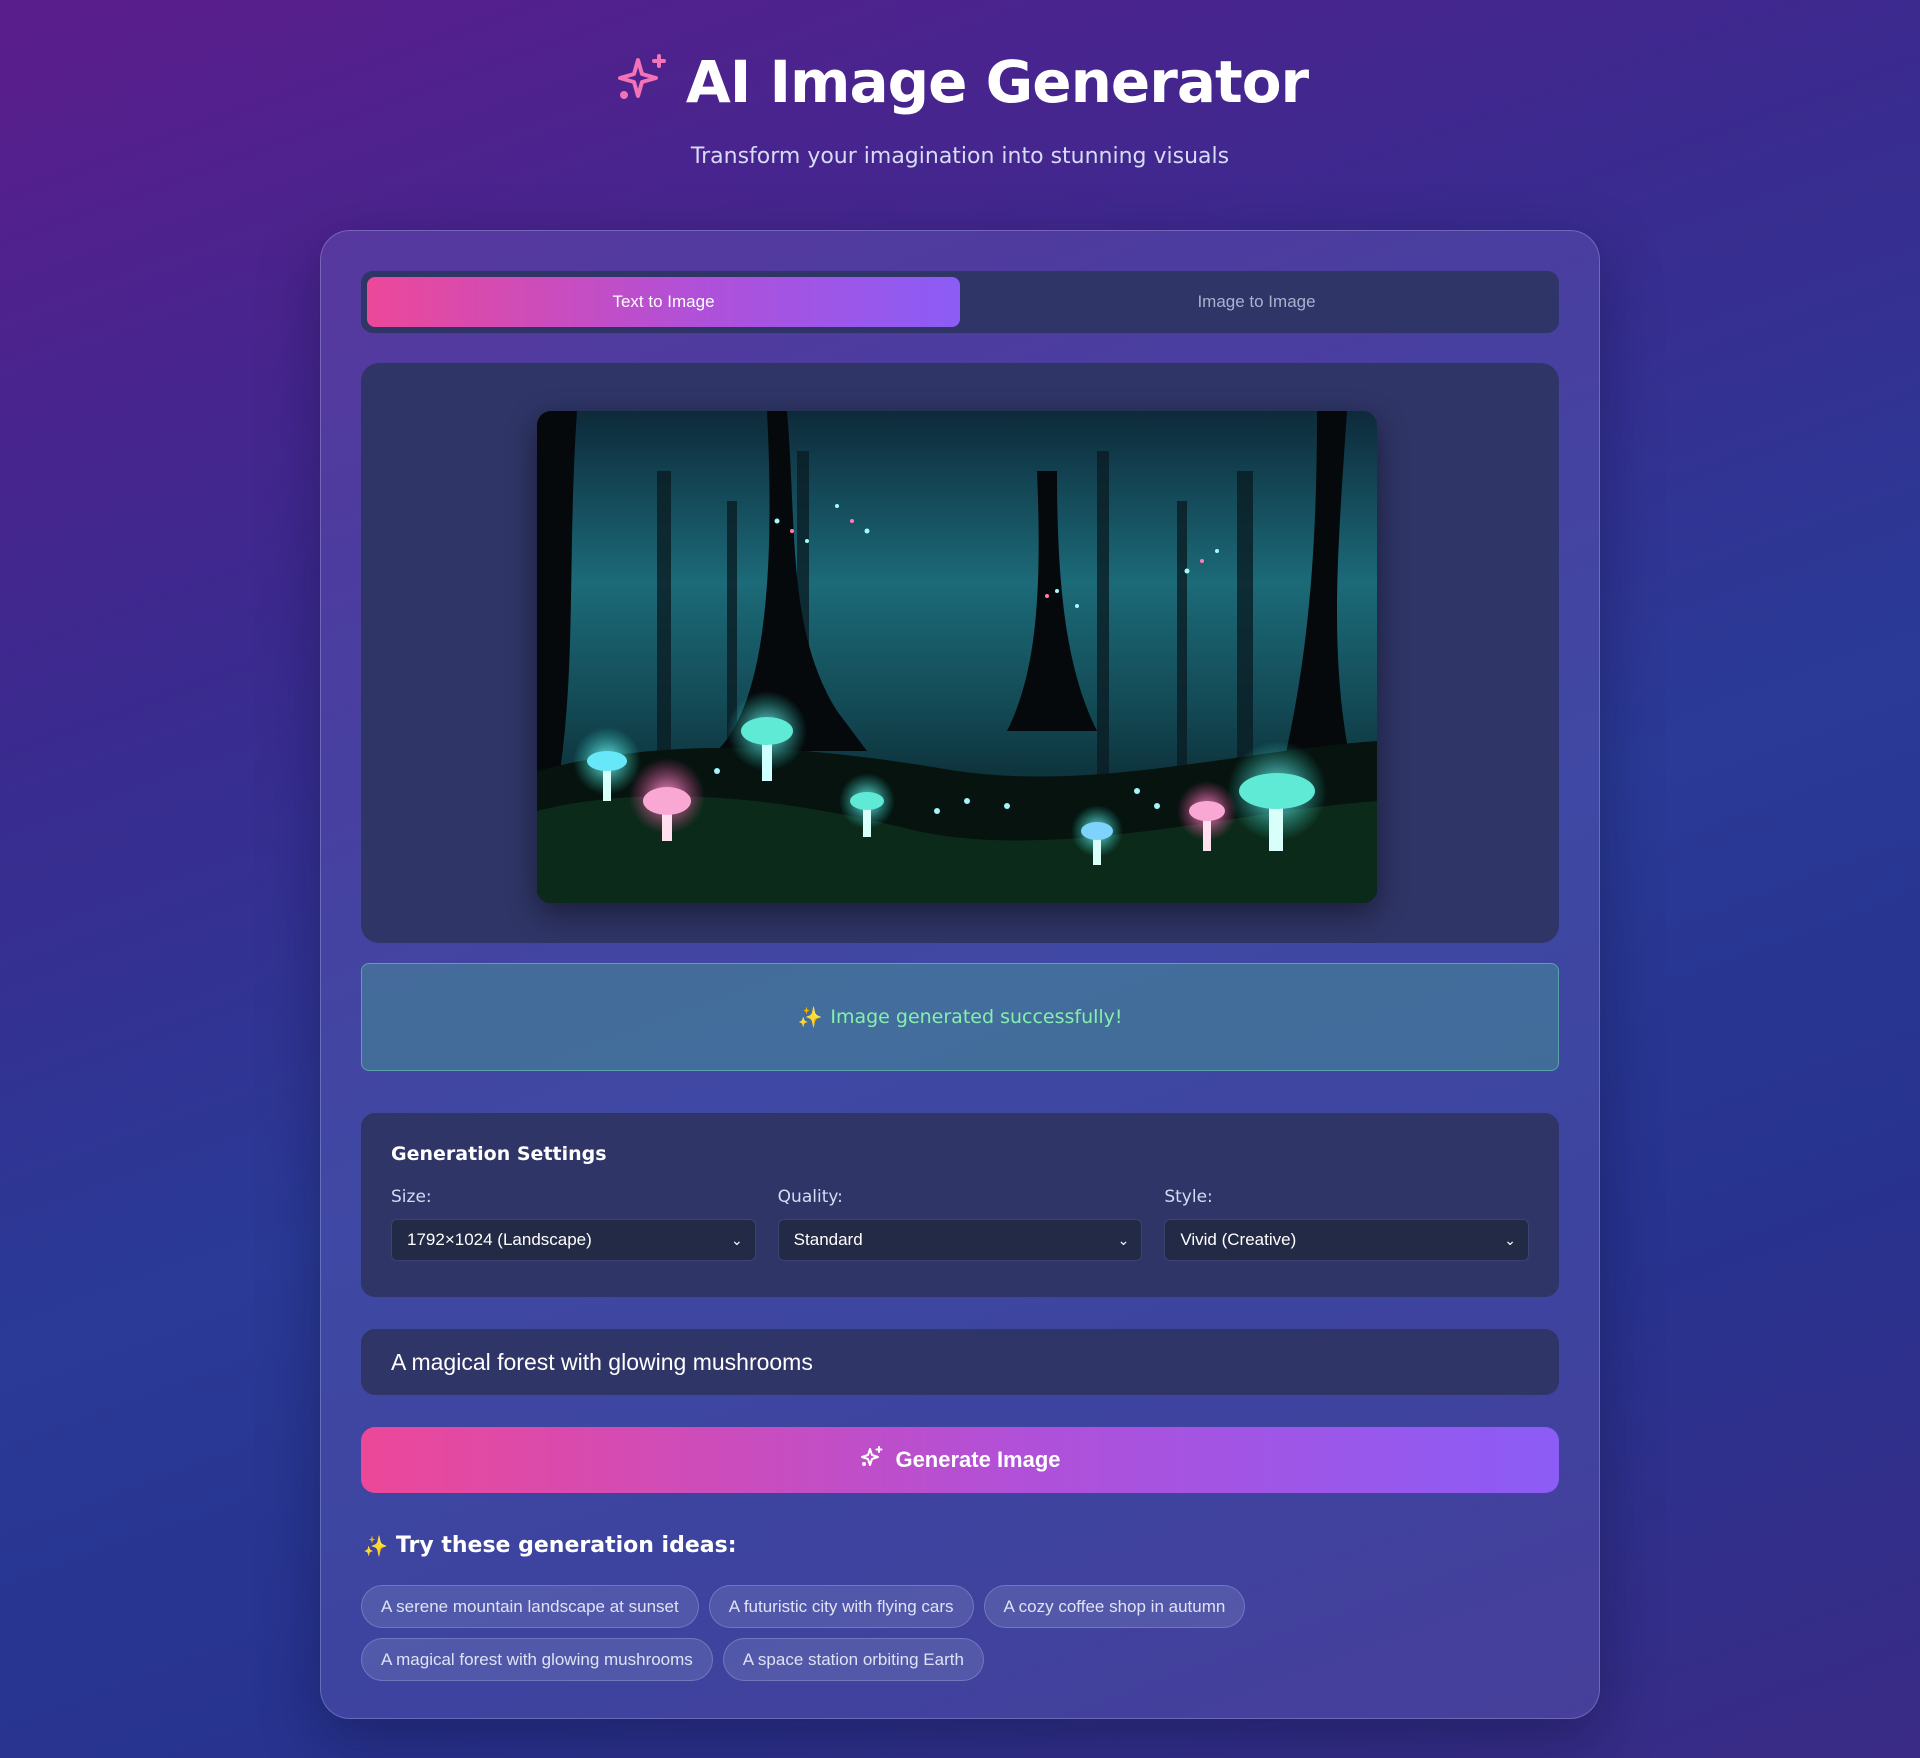 Image resolution: width=1920 pixels, height=1758 pixels. I want to click on size-select: 1792×1024 (Landscape) ⌄, so click(573, 1240).